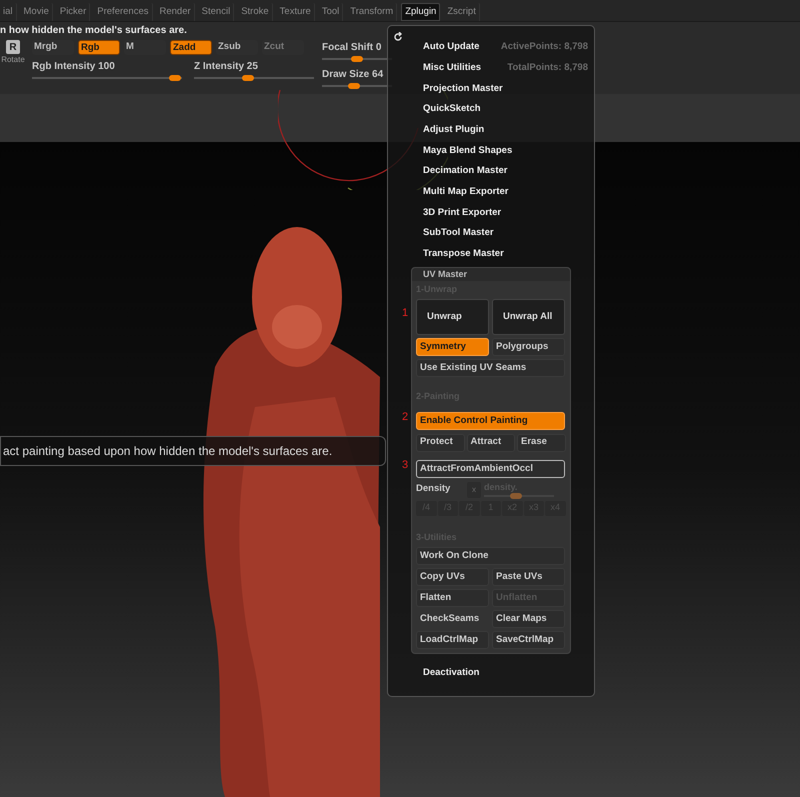 Image resolution: width=800 pixels, height=797 pixels. Describe the element at coordinates (541, 443) in the screenshot. I see `panel-button: Erase` at that location.